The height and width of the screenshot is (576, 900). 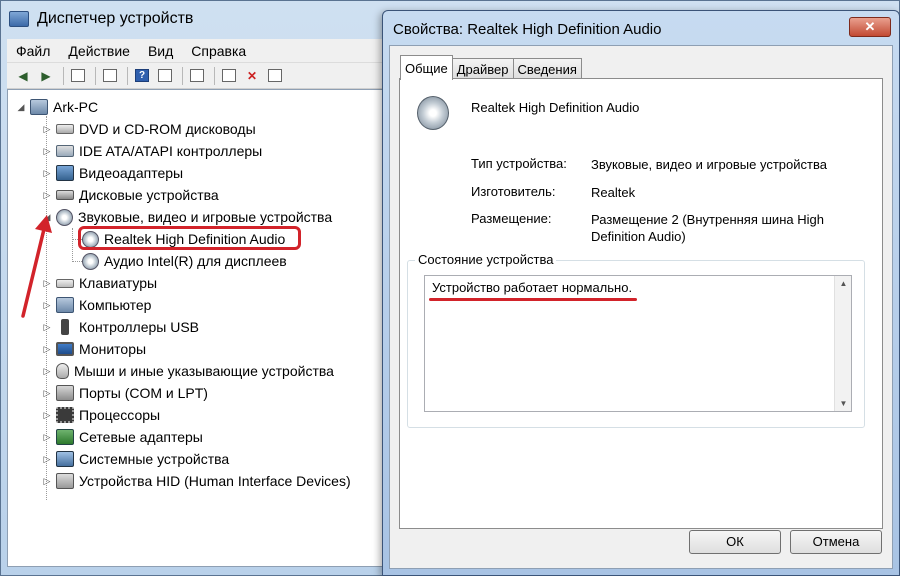 What do you see at coordinates (65, 173) in the screenshot?
I see `video-adapter-icon` at bounding box center [65, 173].